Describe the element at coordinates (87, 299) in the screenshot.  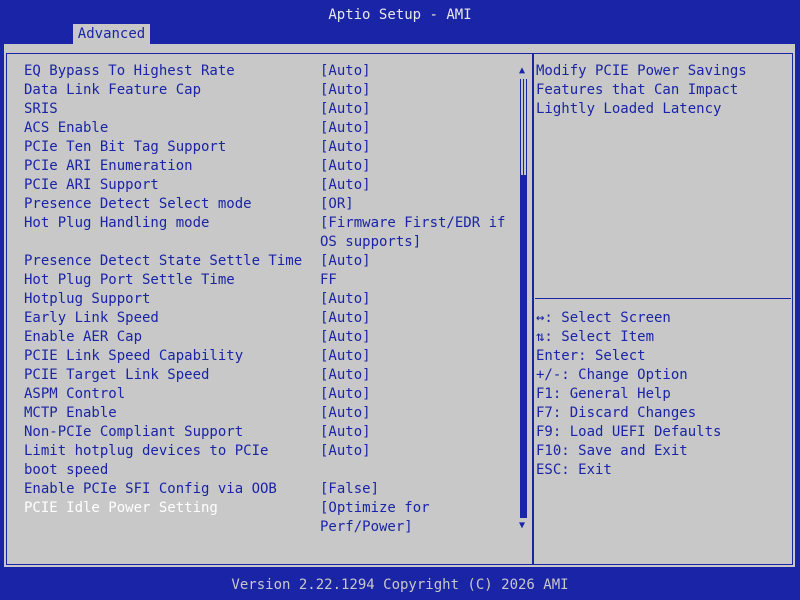
I see `setting-label: Hotplug Support` at that location.